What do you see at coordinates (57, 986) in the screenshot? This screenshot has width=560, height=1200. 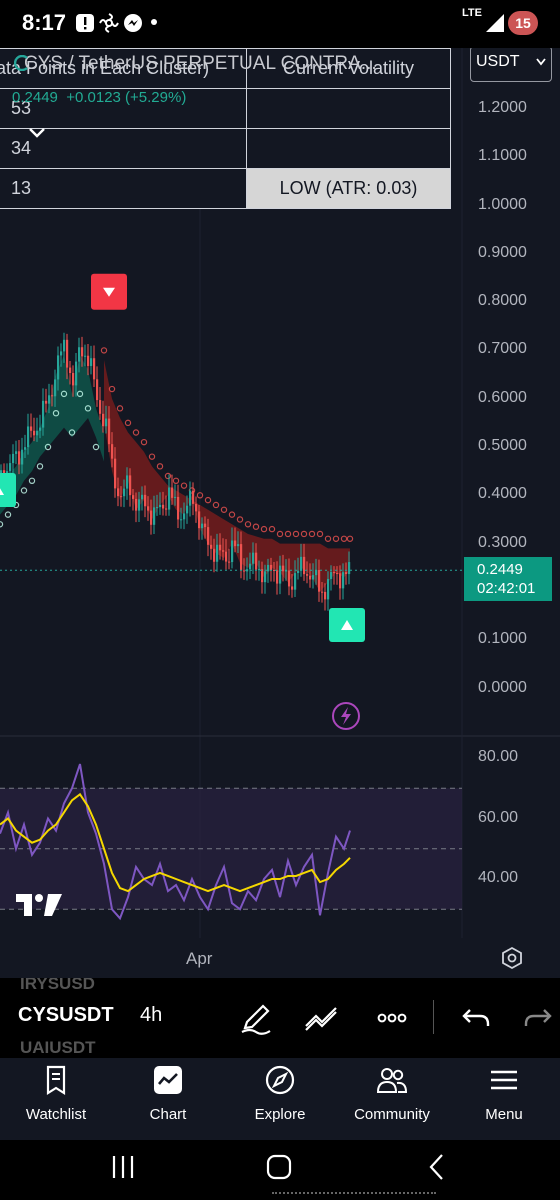 I see `symbol-list-prev: IRYSUSD` at bounding box center [57, 986].